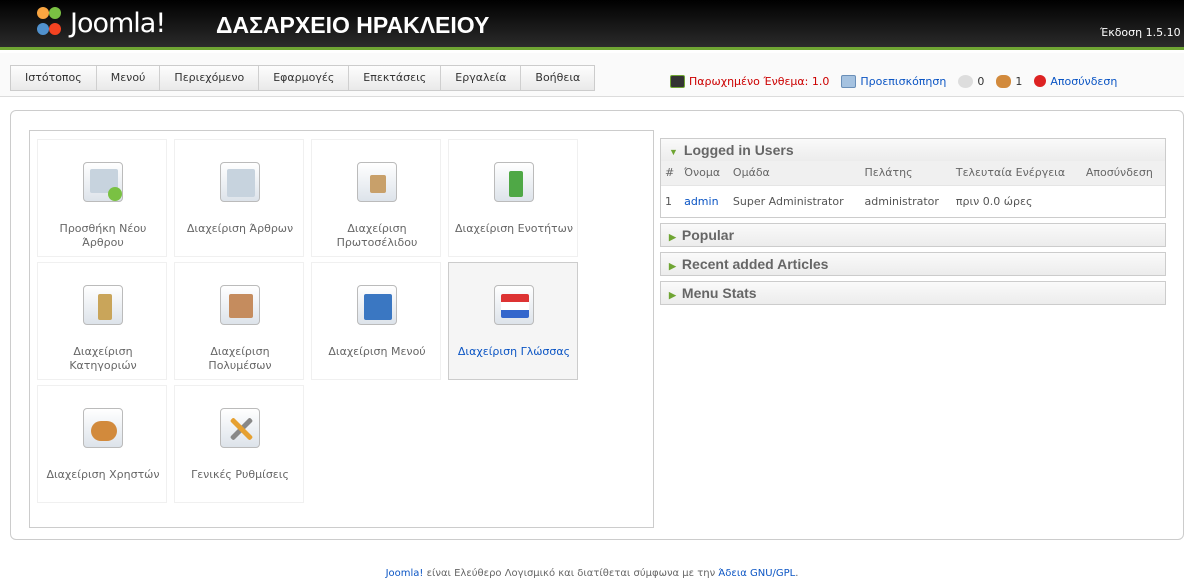  I want to click on tile-article-manager: Διαχείριση Άρθρων, so click(239, 198).